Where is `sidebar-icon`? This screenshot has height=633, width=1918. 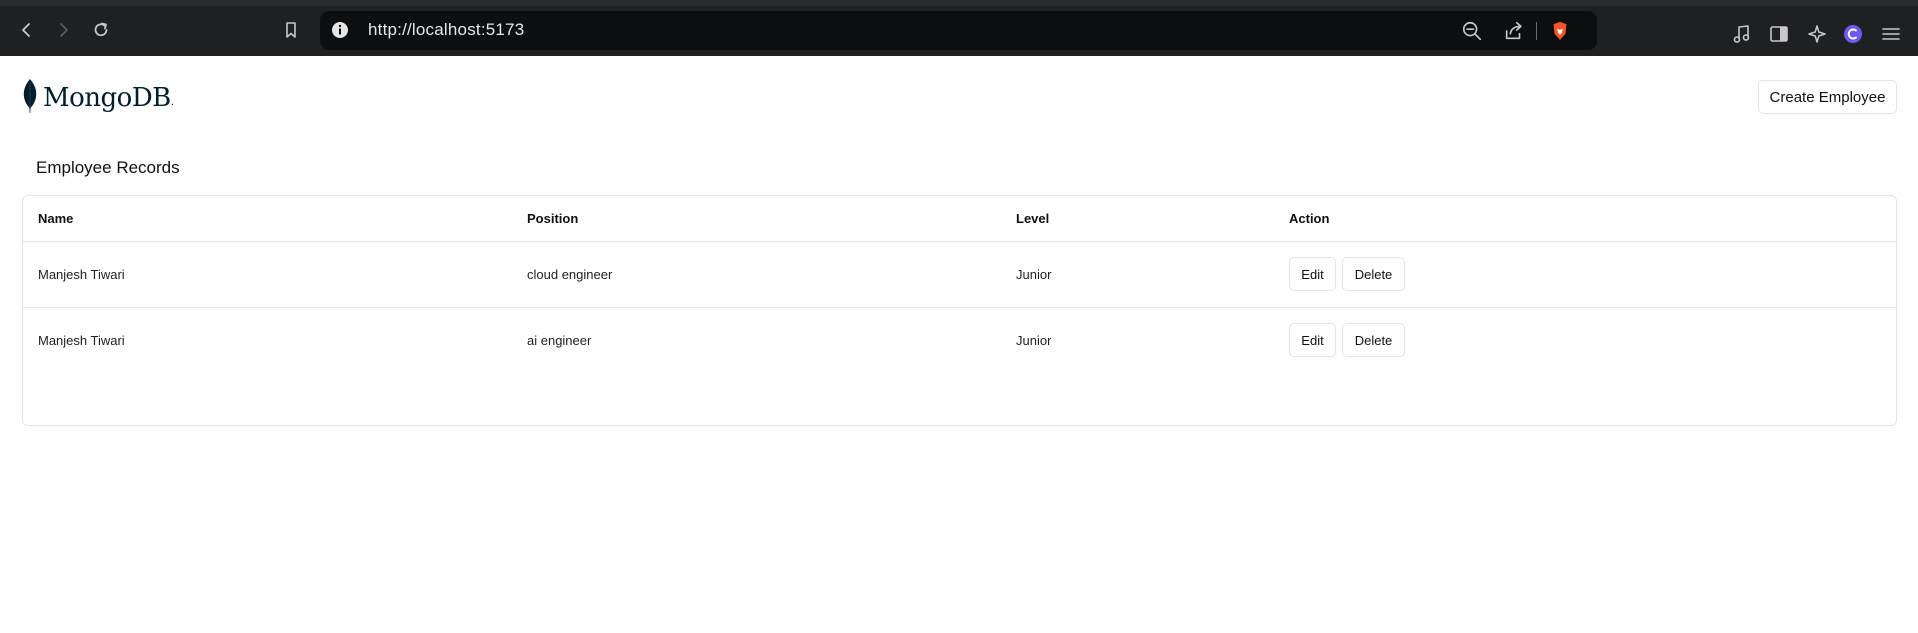
sidebar-icon is located at coordinates (1779, 34).